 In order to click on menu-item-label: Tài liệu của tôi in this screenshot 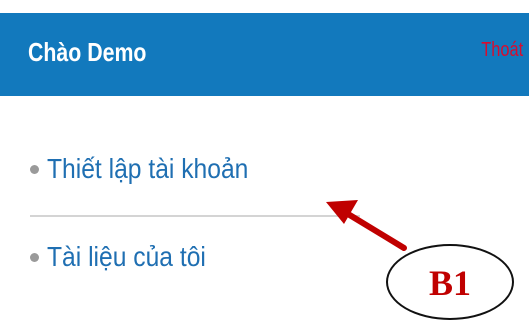, I will do `click(126, 256)`.